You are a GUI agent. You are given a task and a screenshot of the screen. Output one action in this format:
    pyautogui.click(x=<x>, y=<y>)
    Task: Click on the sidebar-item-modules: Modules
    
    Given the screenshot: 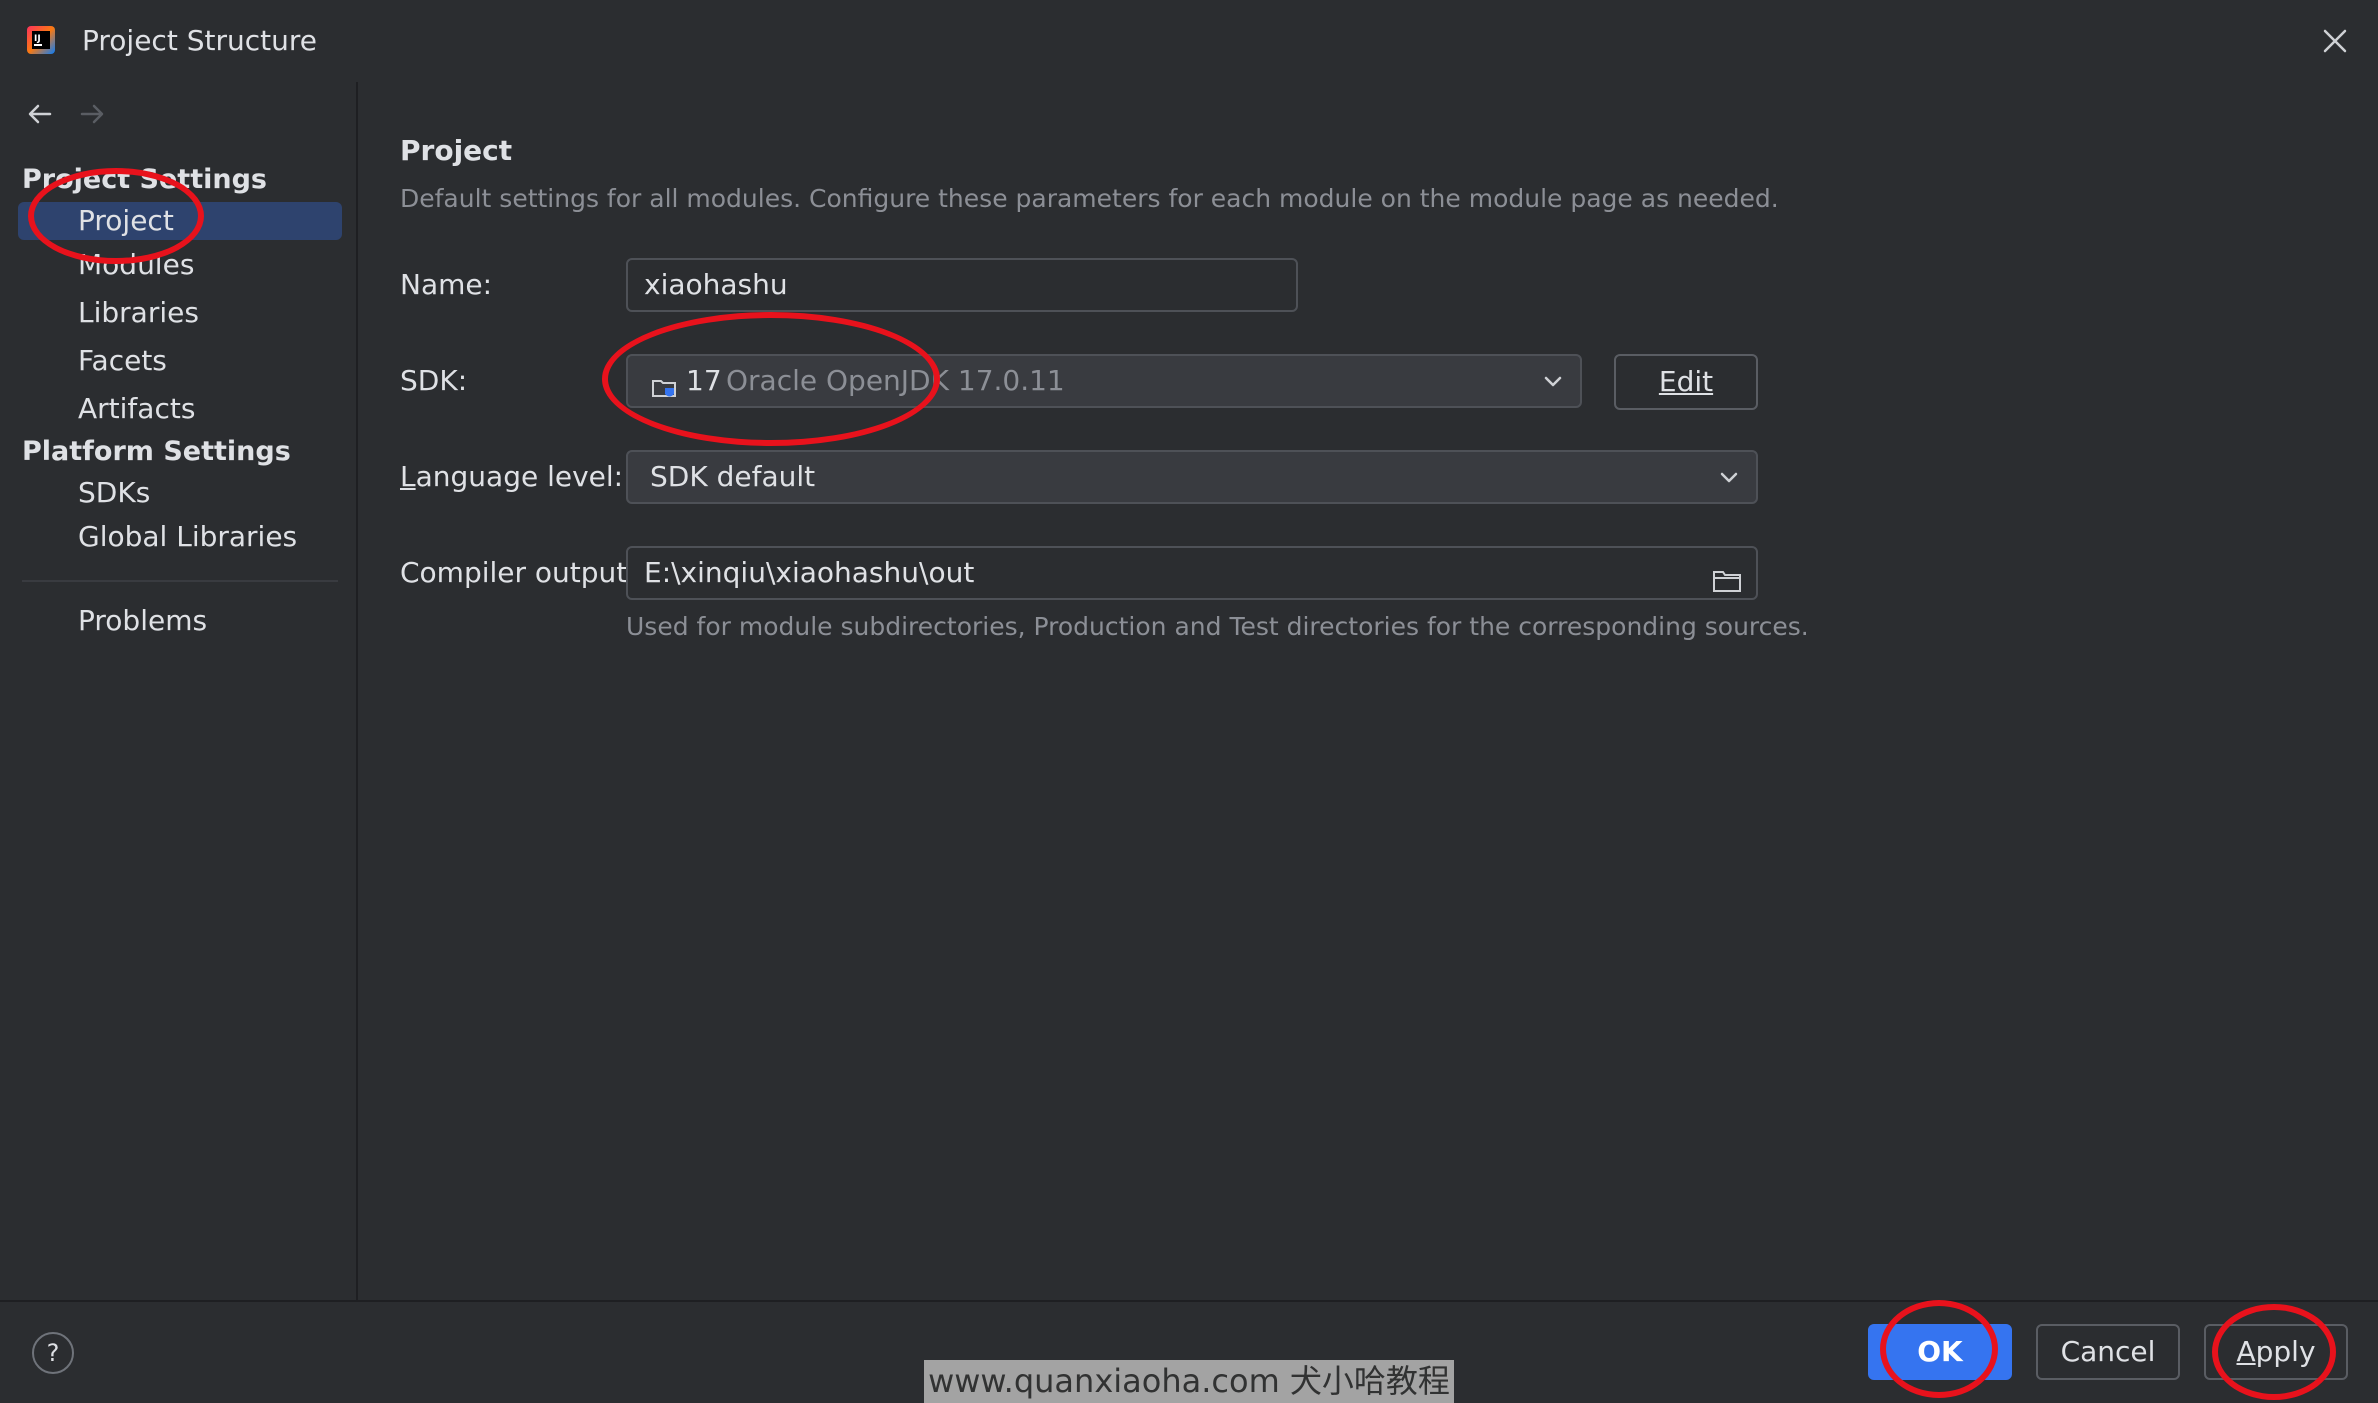 What is the action you would take?
    pyautogui.click(x=180, y=265)
    